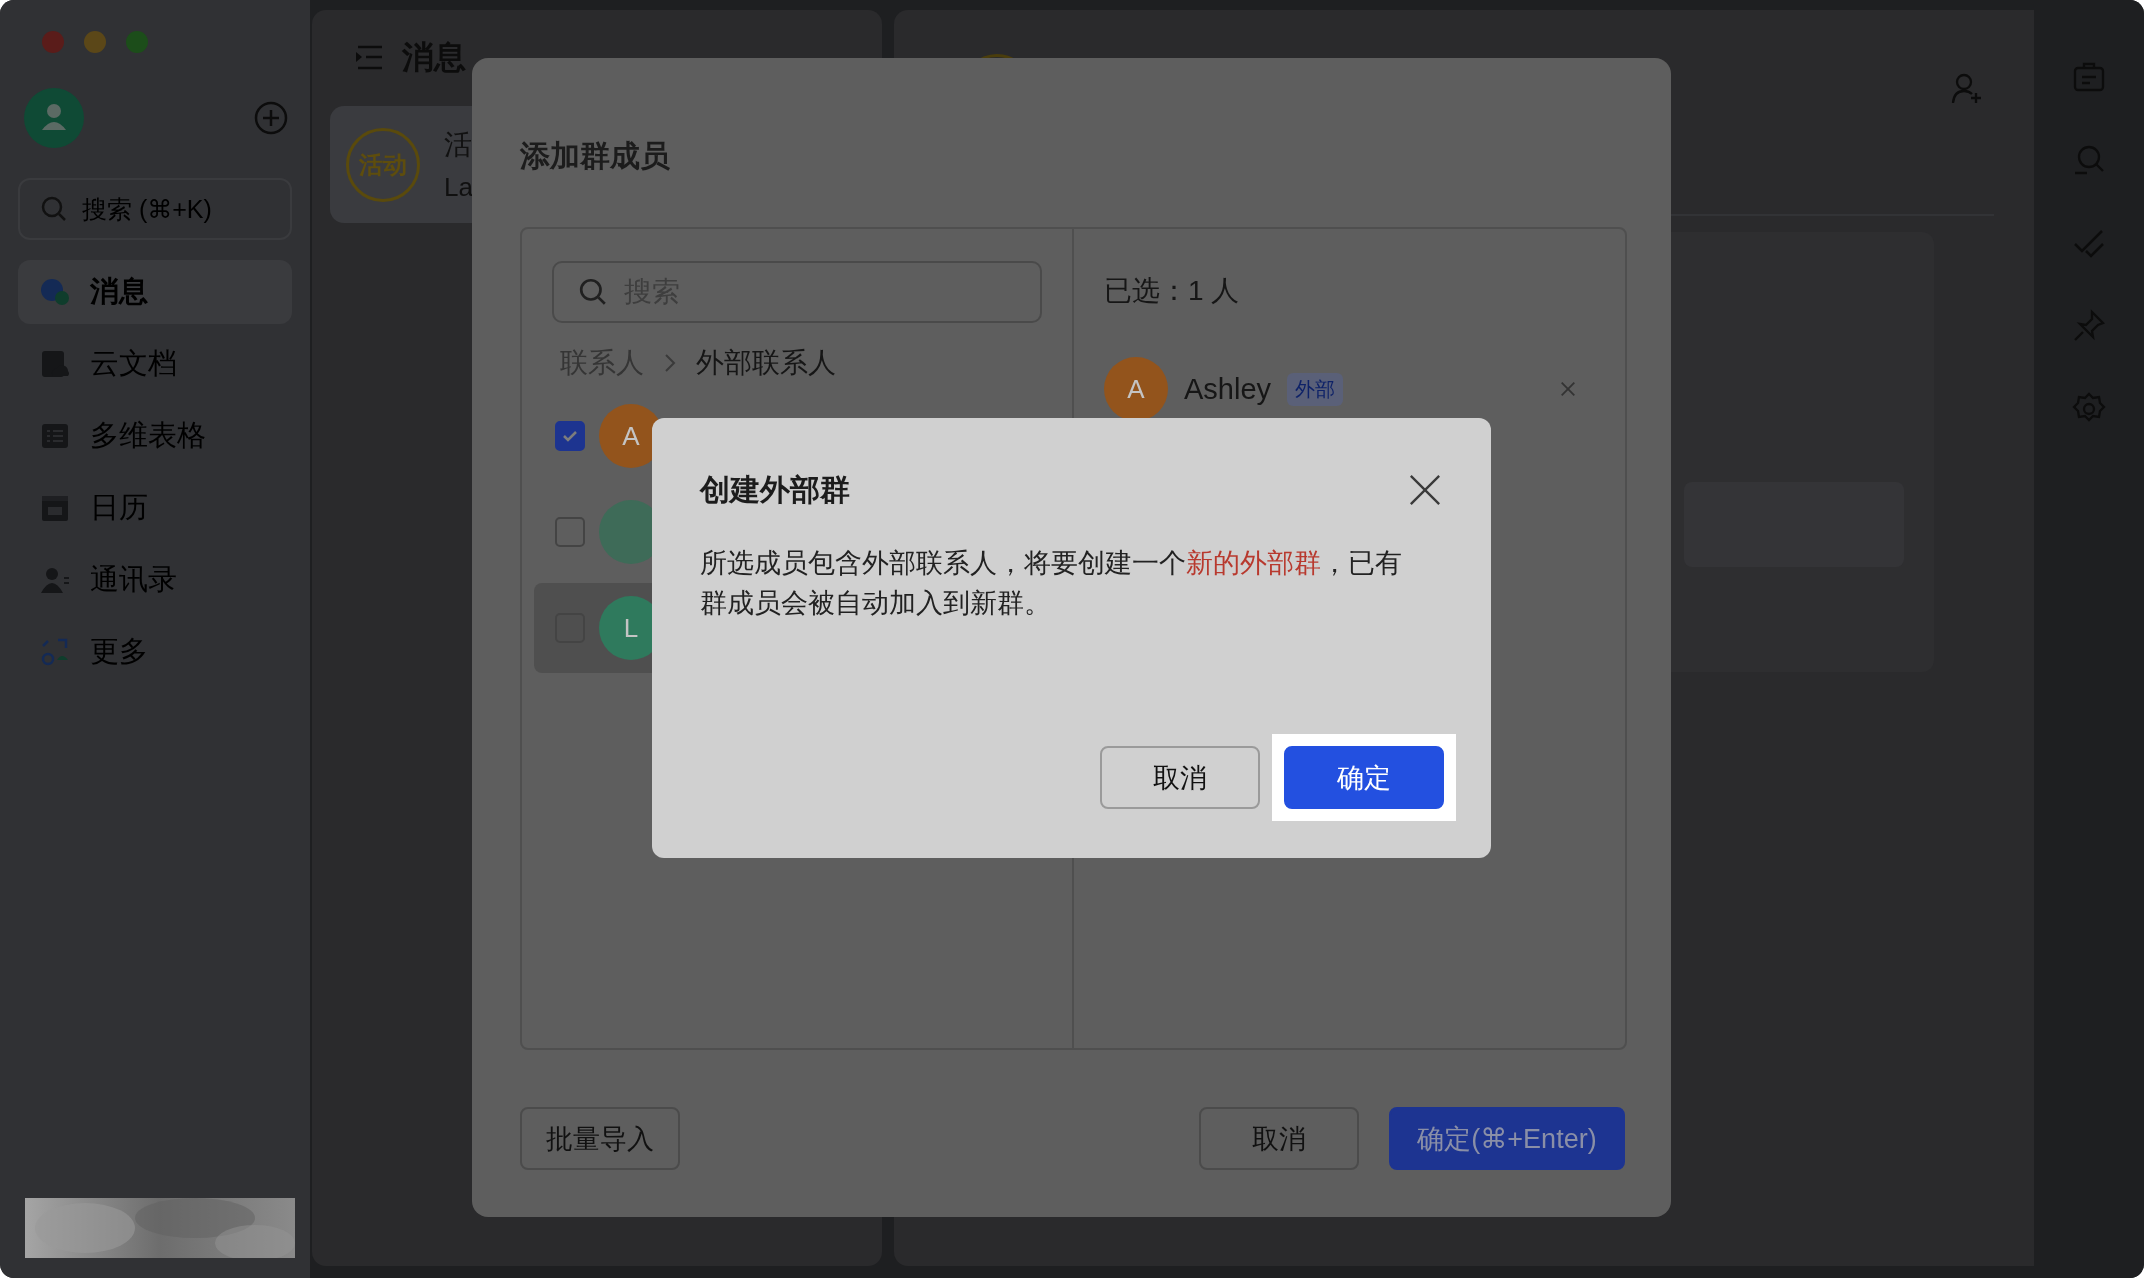  What do you see at coordinates (1051, 583) in the screenshot?
I see `dialog-message: 所选成员包含外部联系人，将要创建一个新的外部群，已有群成员会被自动加入到新群。` at bounding box center [1051, 583].